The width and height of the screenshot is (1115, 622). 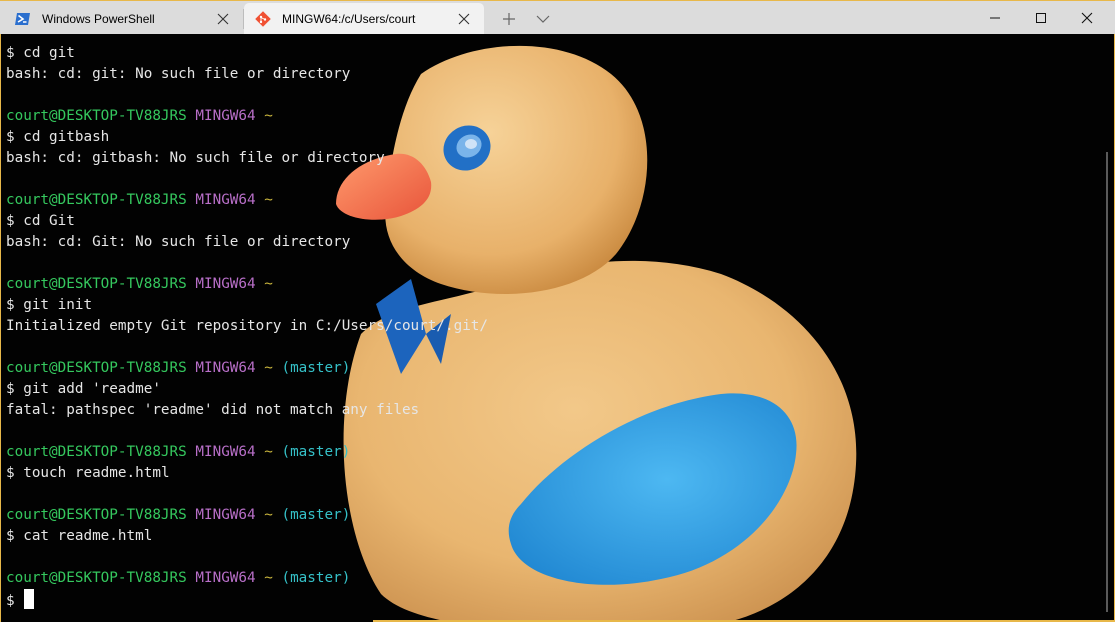 What do you see at coordinates (96, 473) in the screenshot?
I see `command-text: touch readme.html` at bounding box center [96, 473].